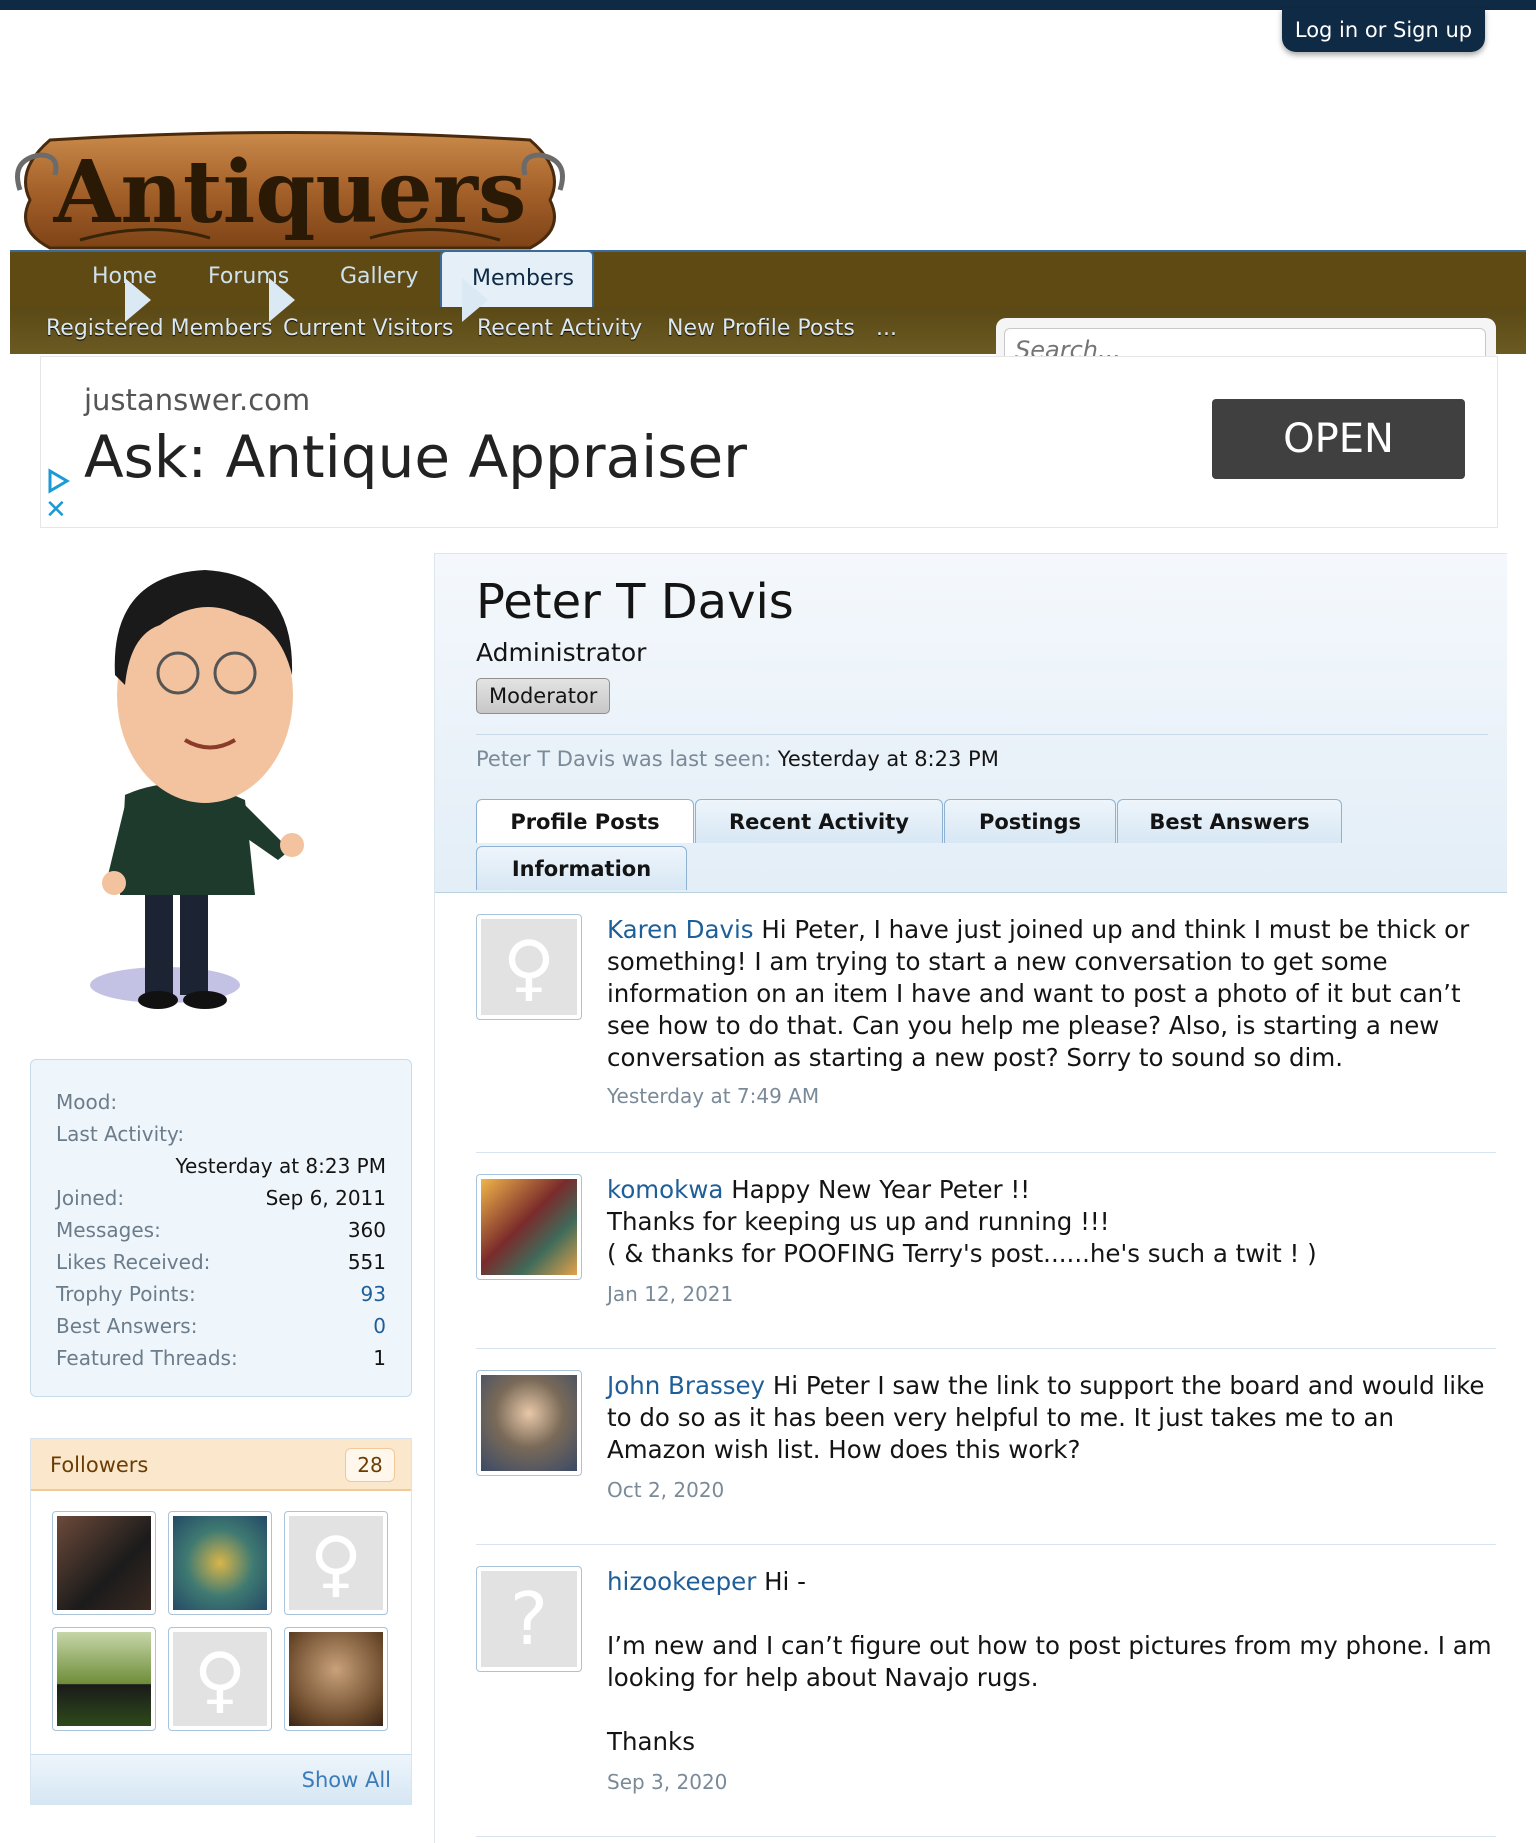 The width and height of the screenshot is (1536, 1843). I want to click on best-answers-link: 0, so click(379, 1326).